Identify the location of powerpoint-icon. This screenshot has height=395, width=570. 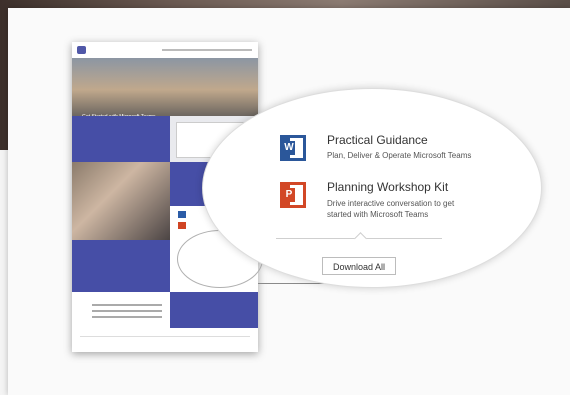
(182, 225).